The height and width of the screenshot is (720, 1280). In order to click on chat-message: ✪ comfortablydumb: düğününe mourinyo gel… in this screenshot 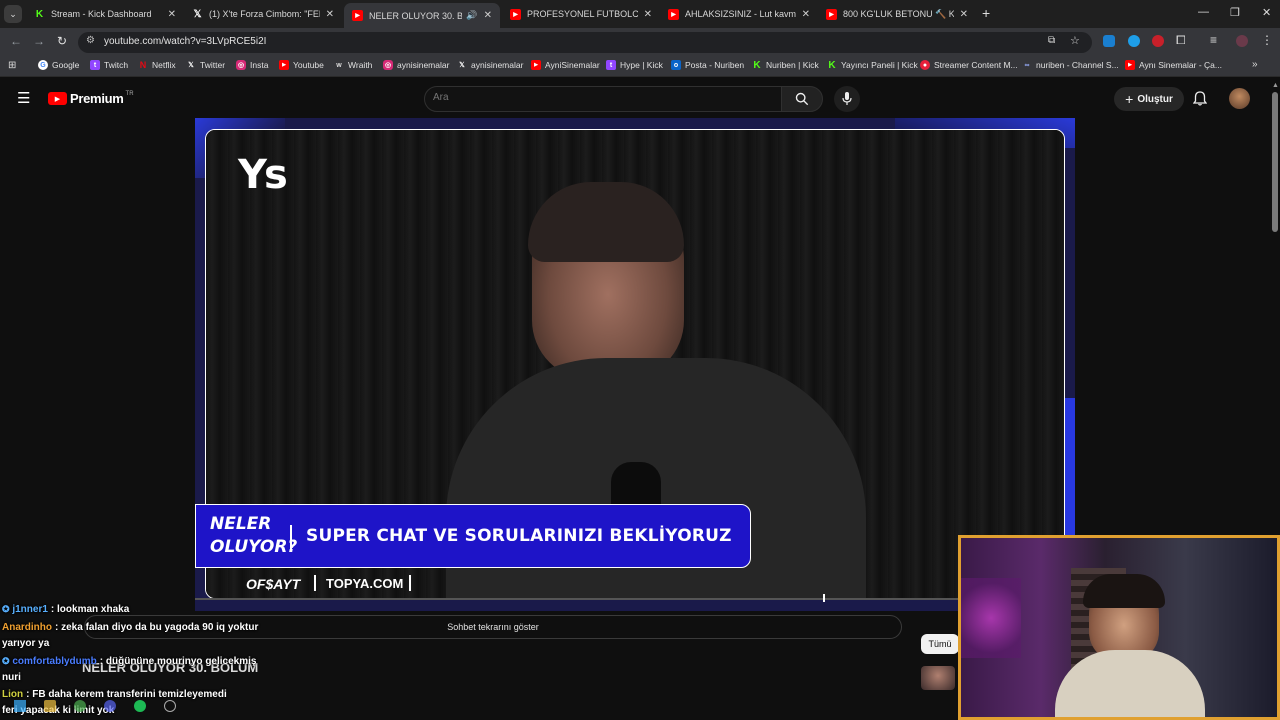, I will do `click(129, 661)`.